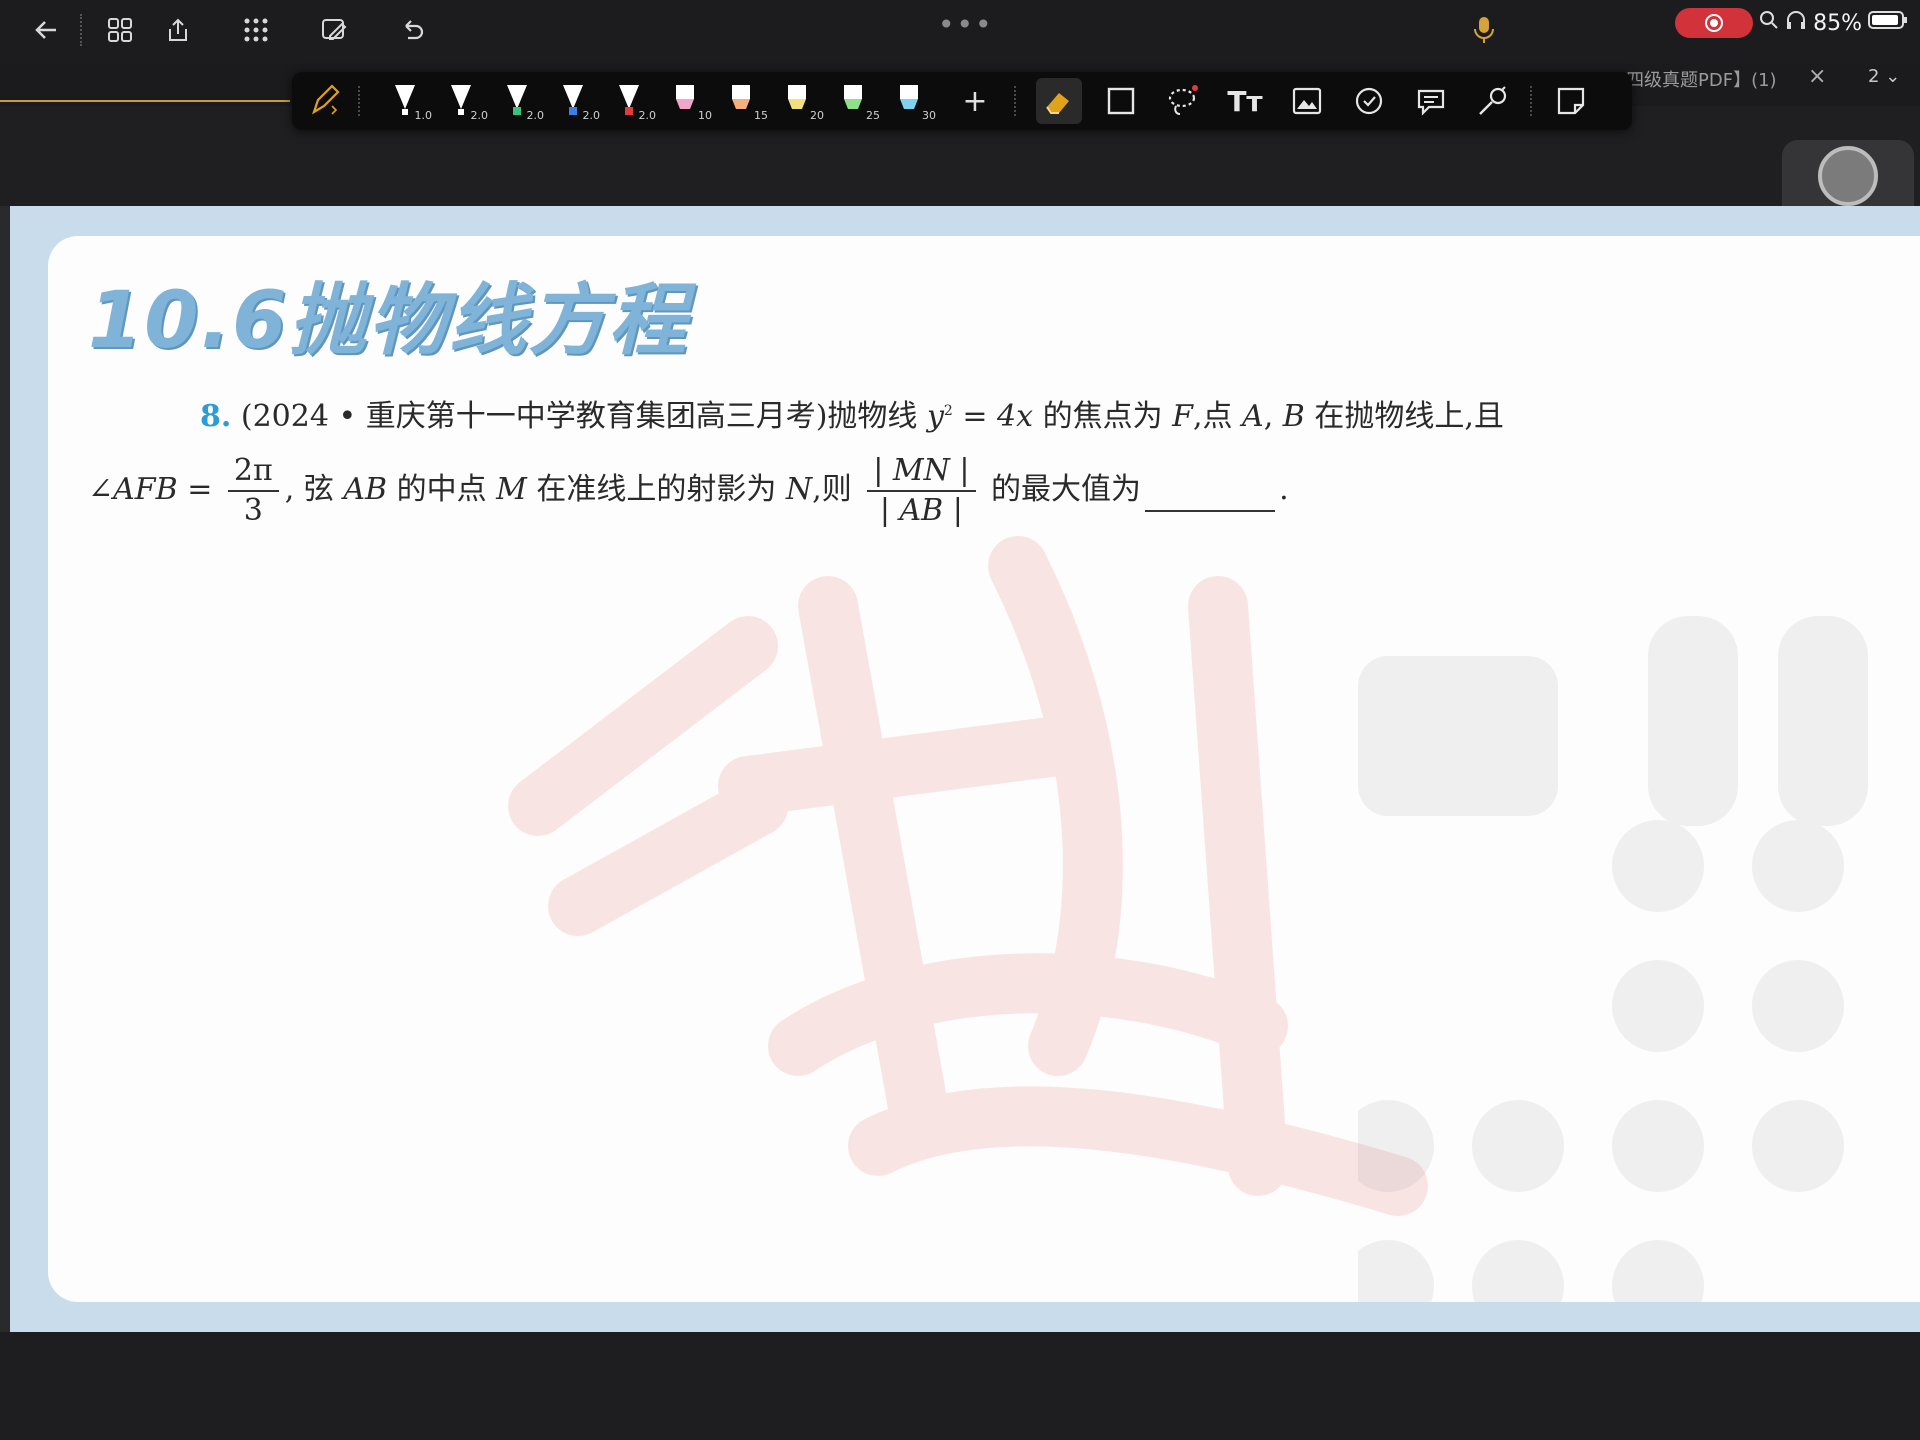  What do you see at coordinates (423, 115) in the screenshot?
I see `pen-size-label: 1.0` at bounding box center [423, 115].